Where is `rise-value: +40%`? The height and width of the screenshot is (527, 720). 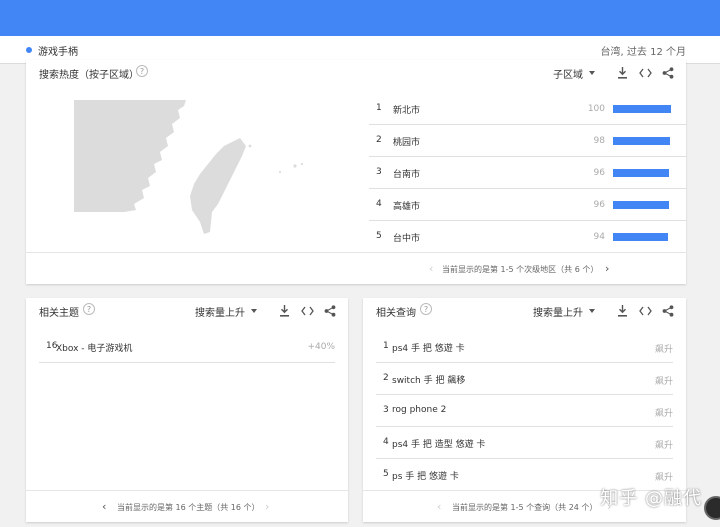
rise-value: +40% is located at coordinates (321, 347).